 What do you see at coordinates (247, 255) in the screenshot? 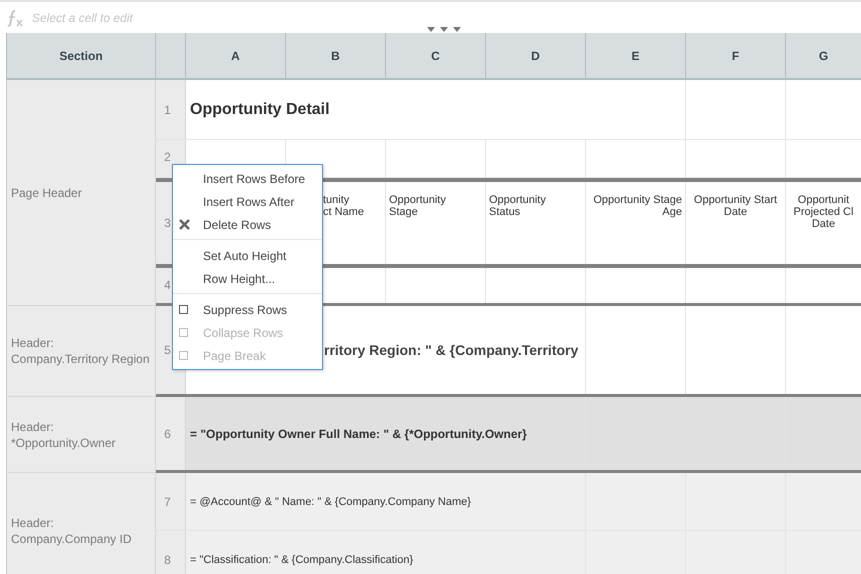
I see `menu-item: Set Auto Height` at bounding box center [247, 255].